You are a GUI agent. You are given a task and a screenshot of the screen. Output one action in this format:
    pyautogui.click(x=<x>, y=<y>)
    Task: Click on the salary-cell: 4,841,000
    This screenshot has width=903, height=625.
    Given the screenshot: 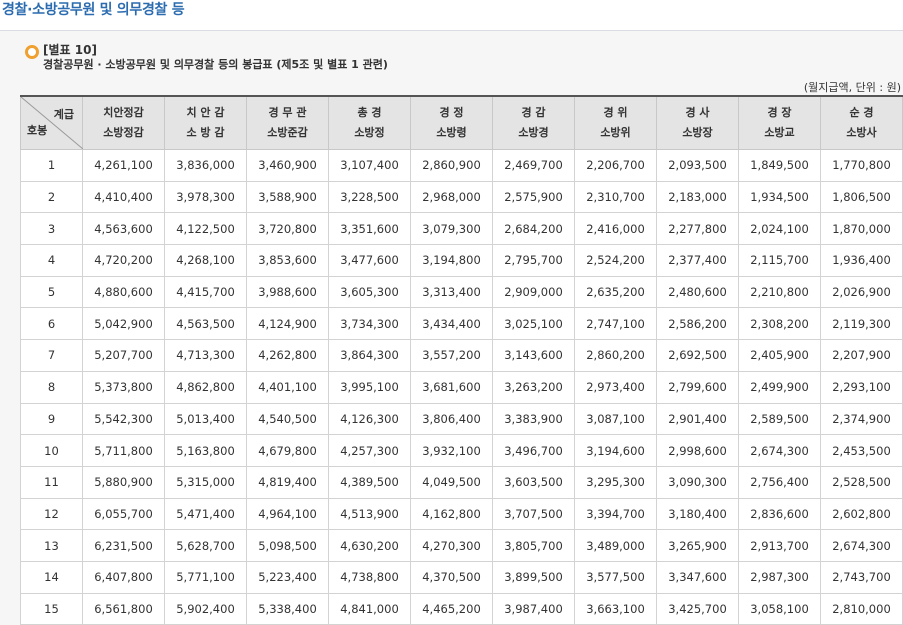 What is the action you would take?
    pyautogui.click(x=369, y=608)
    